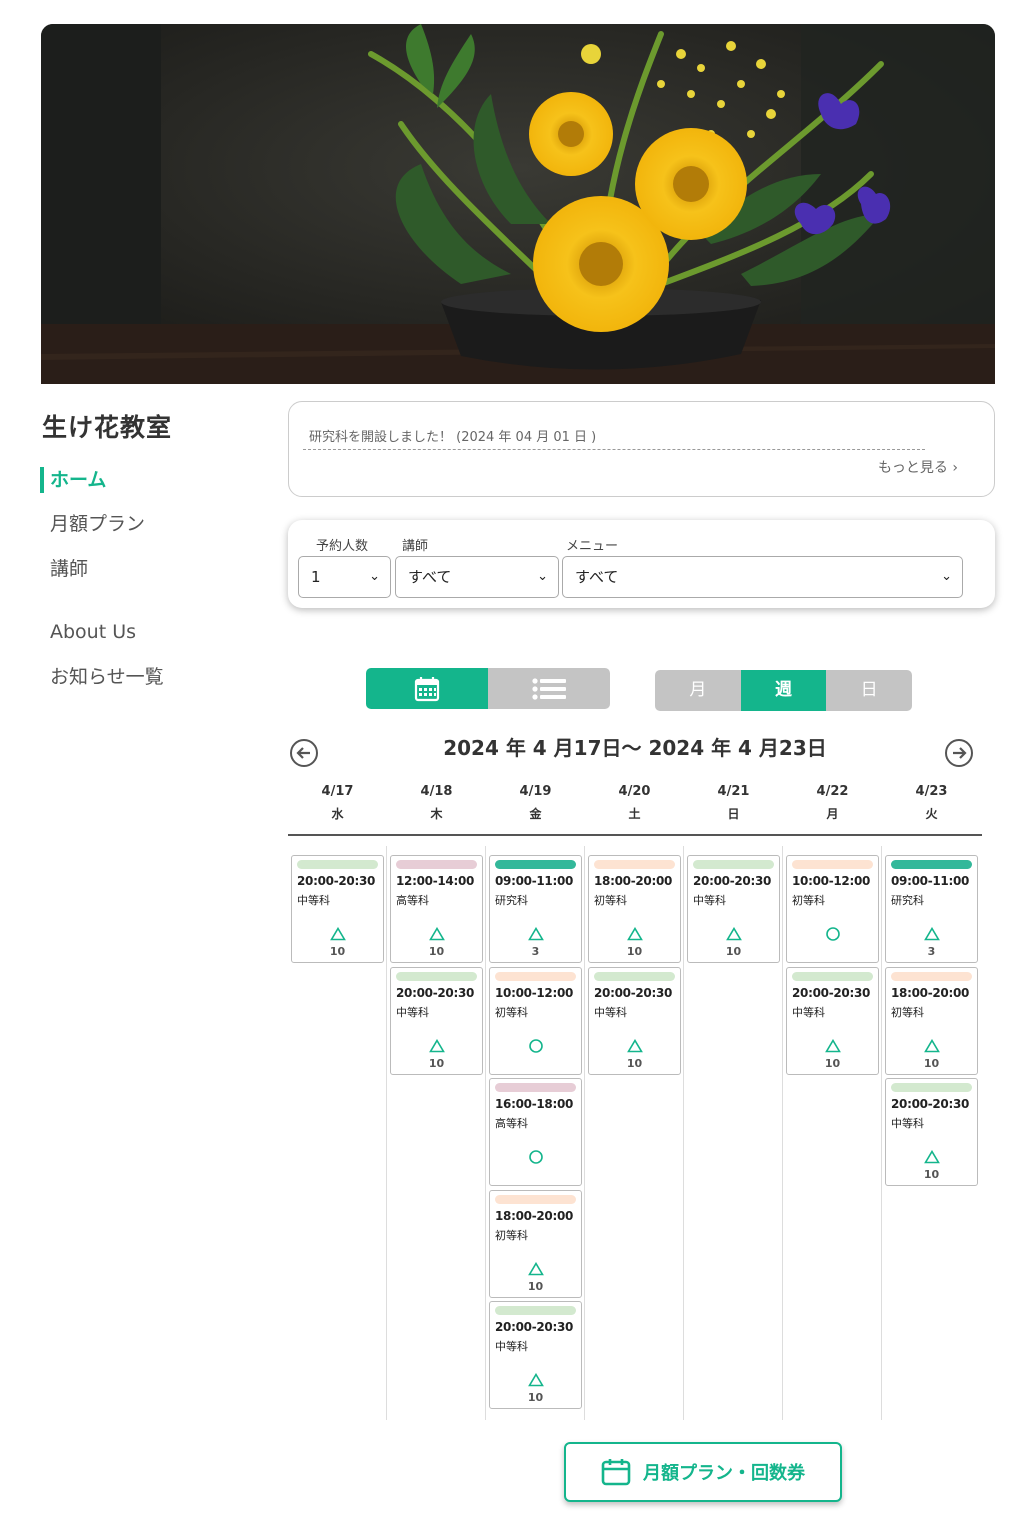 The image size is (1036, 1526). Describe the element at coordinates (430, 577) in the screenshot. I see `teacher-value: すべて` at that location.